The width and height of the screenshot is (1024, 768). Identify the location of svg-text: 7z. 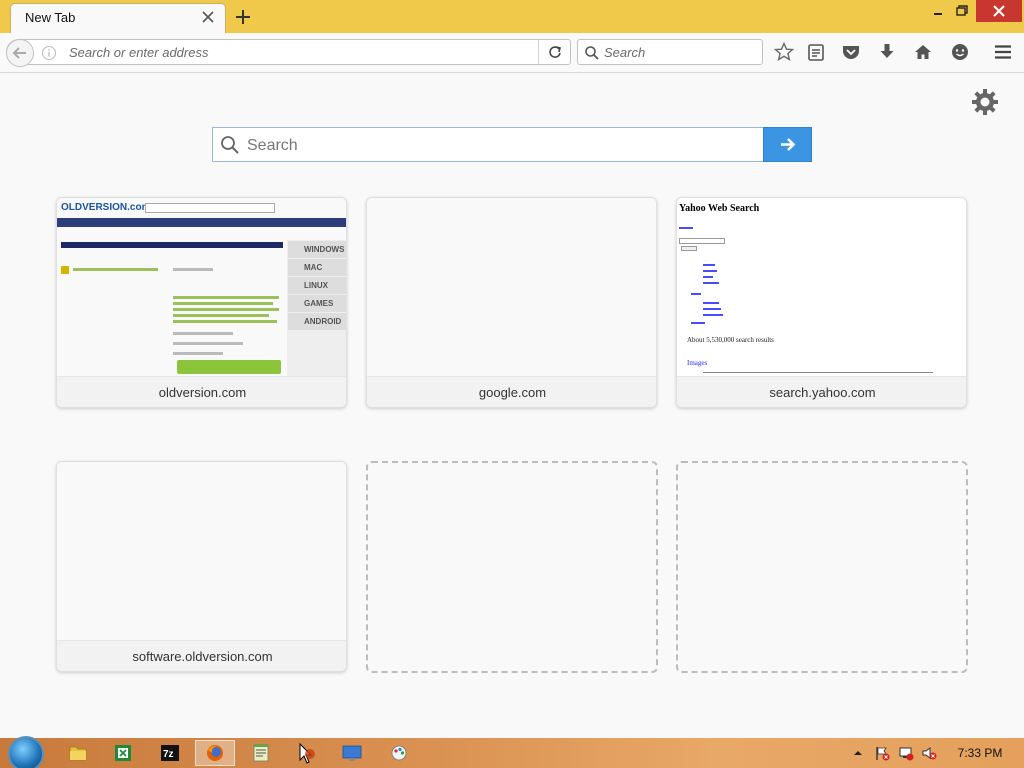
(168, 754).